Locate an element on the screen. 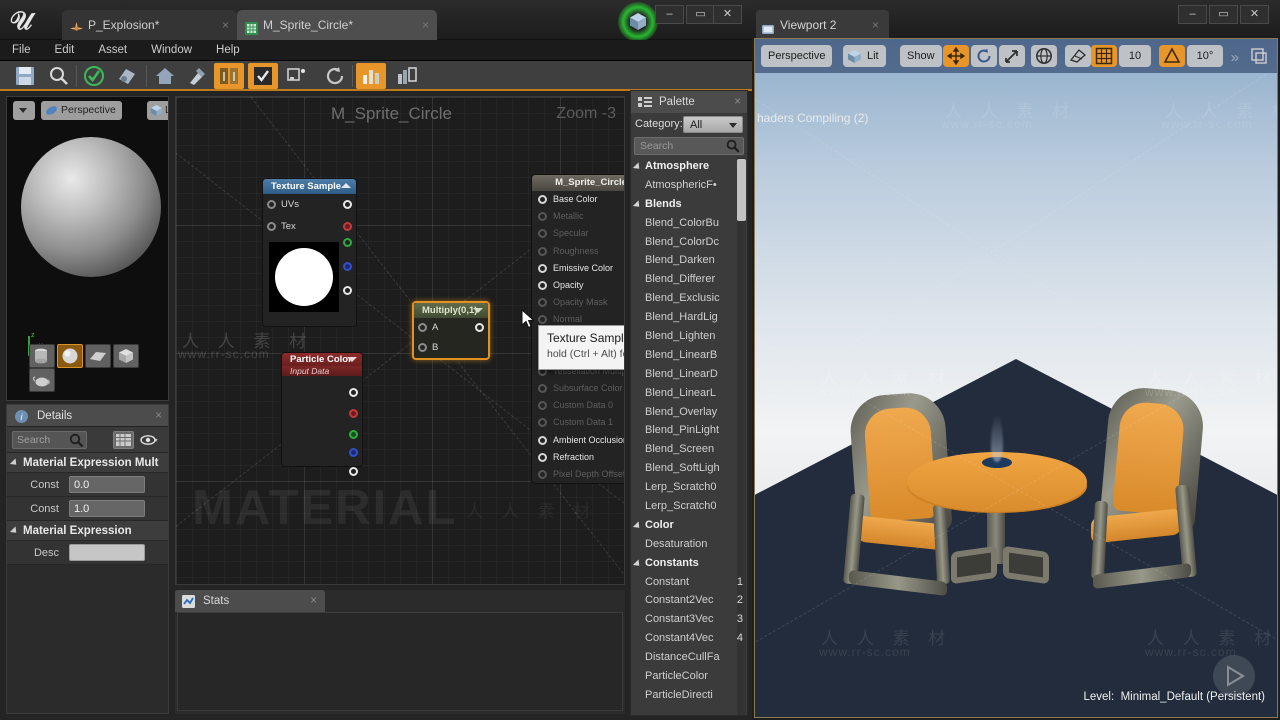  material-output-pin: Custom Data 0 is located at coordinates (578, 405).